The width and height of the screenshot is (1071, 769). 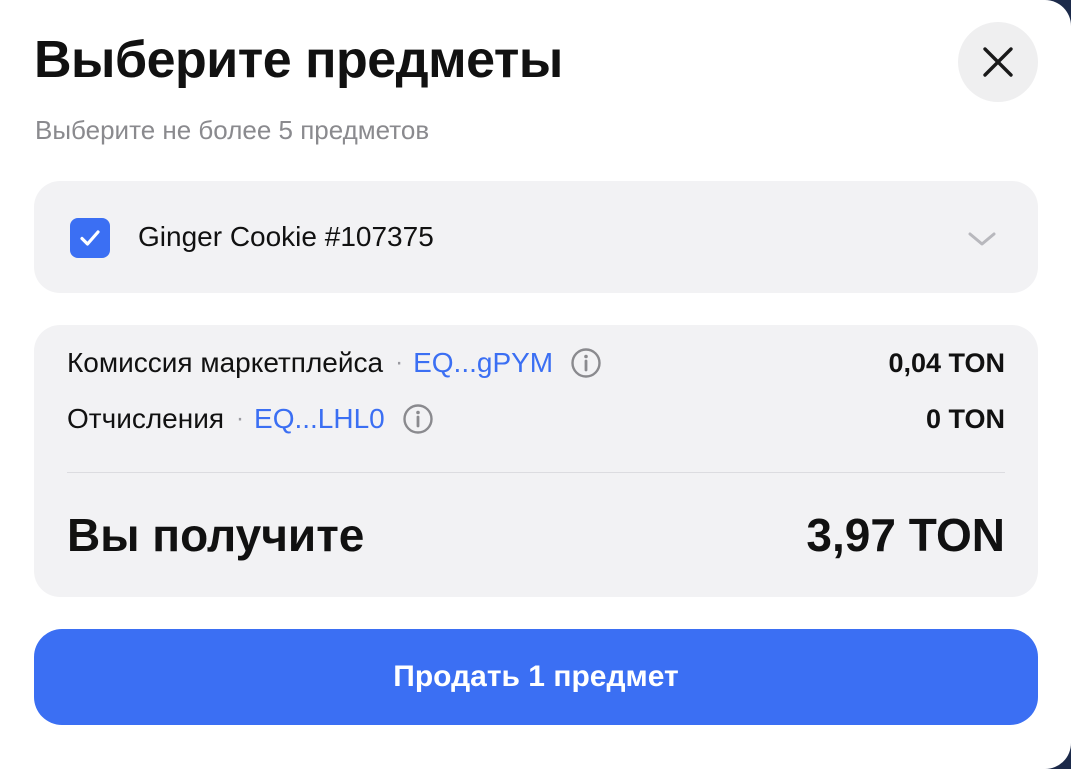 What do you see at coordinates (536, 419) in the screenshot?
I see `fee-row-royalties: Отчисления · EQ...LHL0 0 TON` at bounding box center [536, 419].